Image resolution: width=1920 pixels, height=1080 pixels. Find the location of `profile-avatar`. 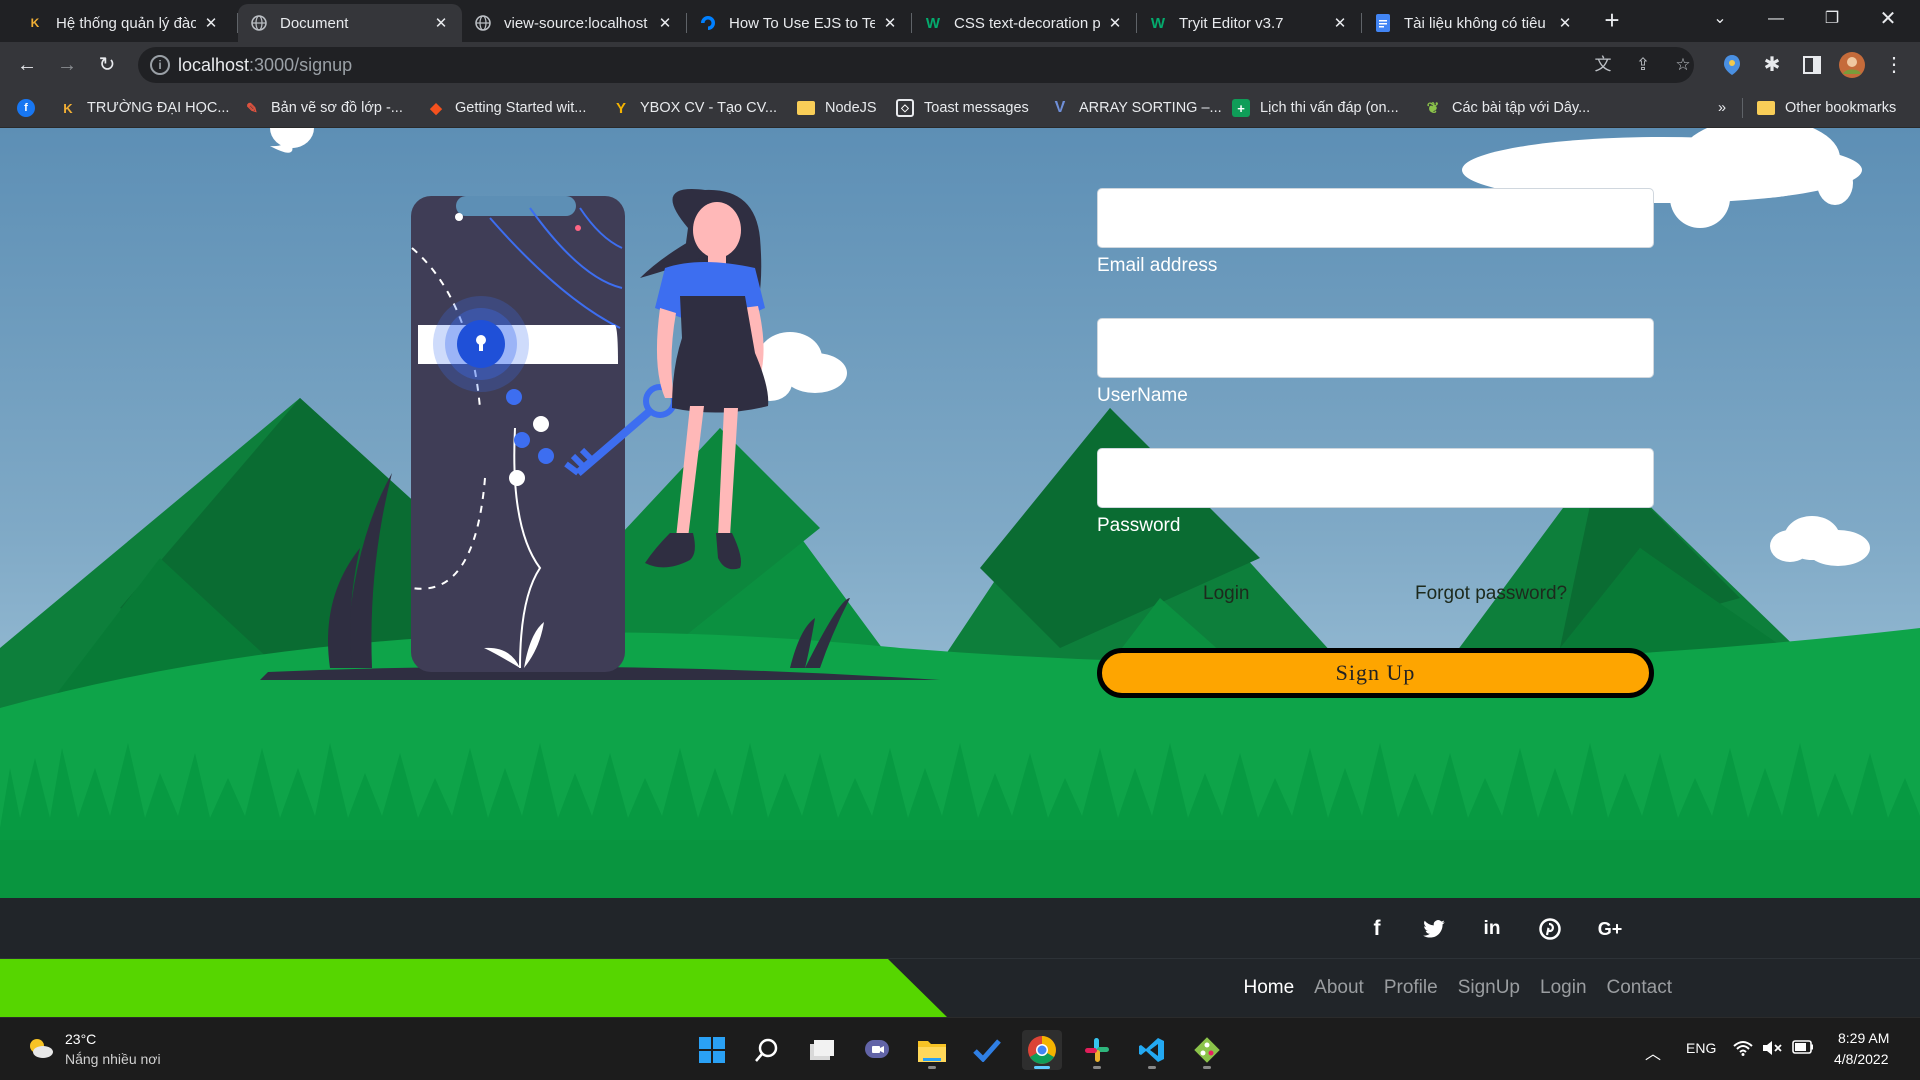

profile-avatar is located at coordinates (1852, 65).